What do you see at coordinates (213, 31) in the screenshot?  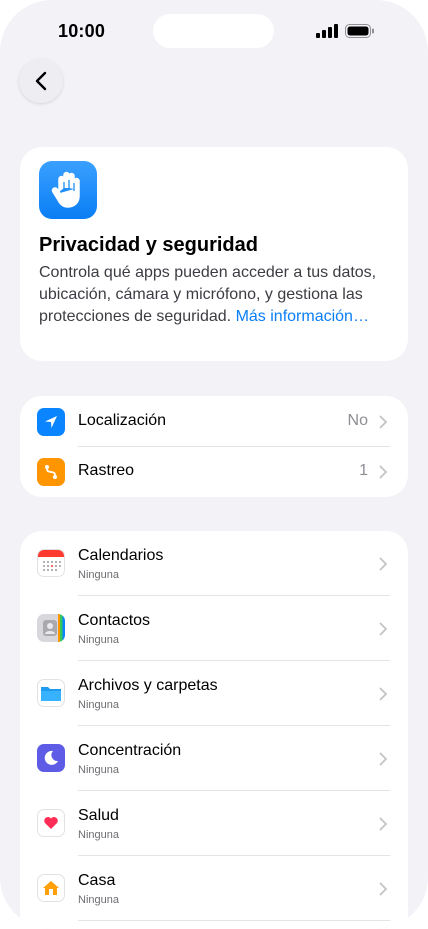 I see `dynamic-island` at bounding box center [213, 31].